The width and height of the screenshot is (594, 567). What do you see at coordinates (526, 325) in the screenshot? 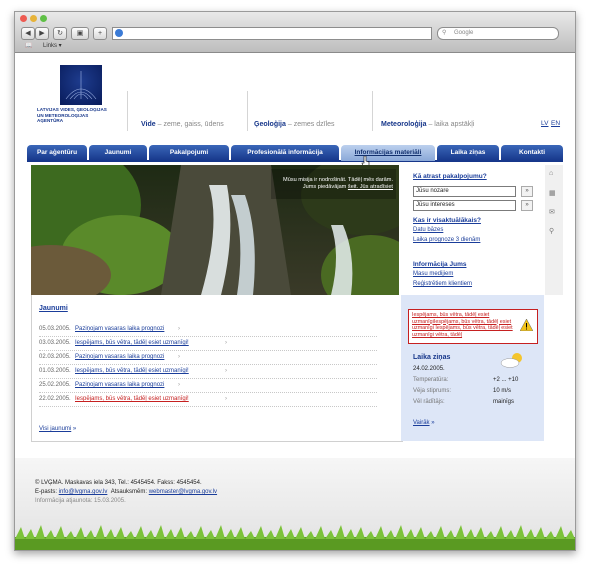
I see `warning-triangle-icon` at bounding box center [526, 325].